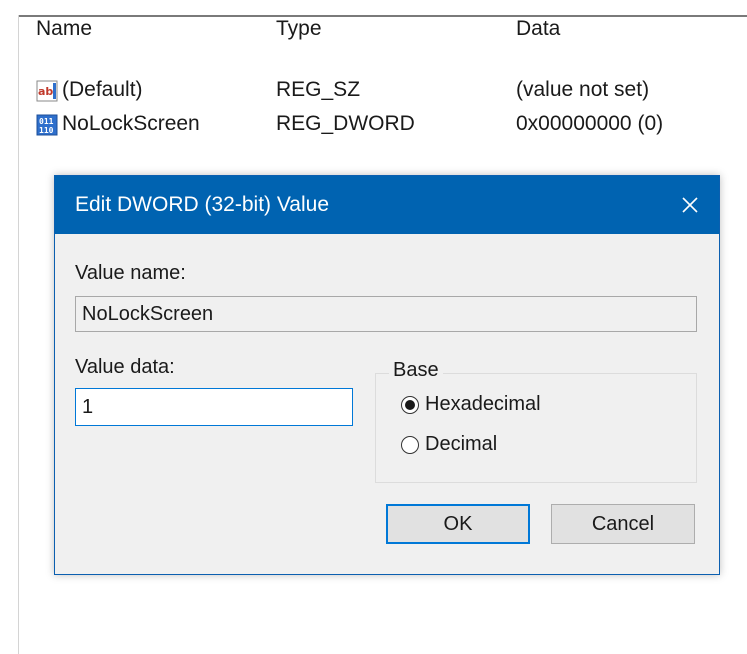 The image size is (747, 654). Describe the element at coordinates (583, 89) in the screenshot. I see `value-data: (value not set)` at that location.